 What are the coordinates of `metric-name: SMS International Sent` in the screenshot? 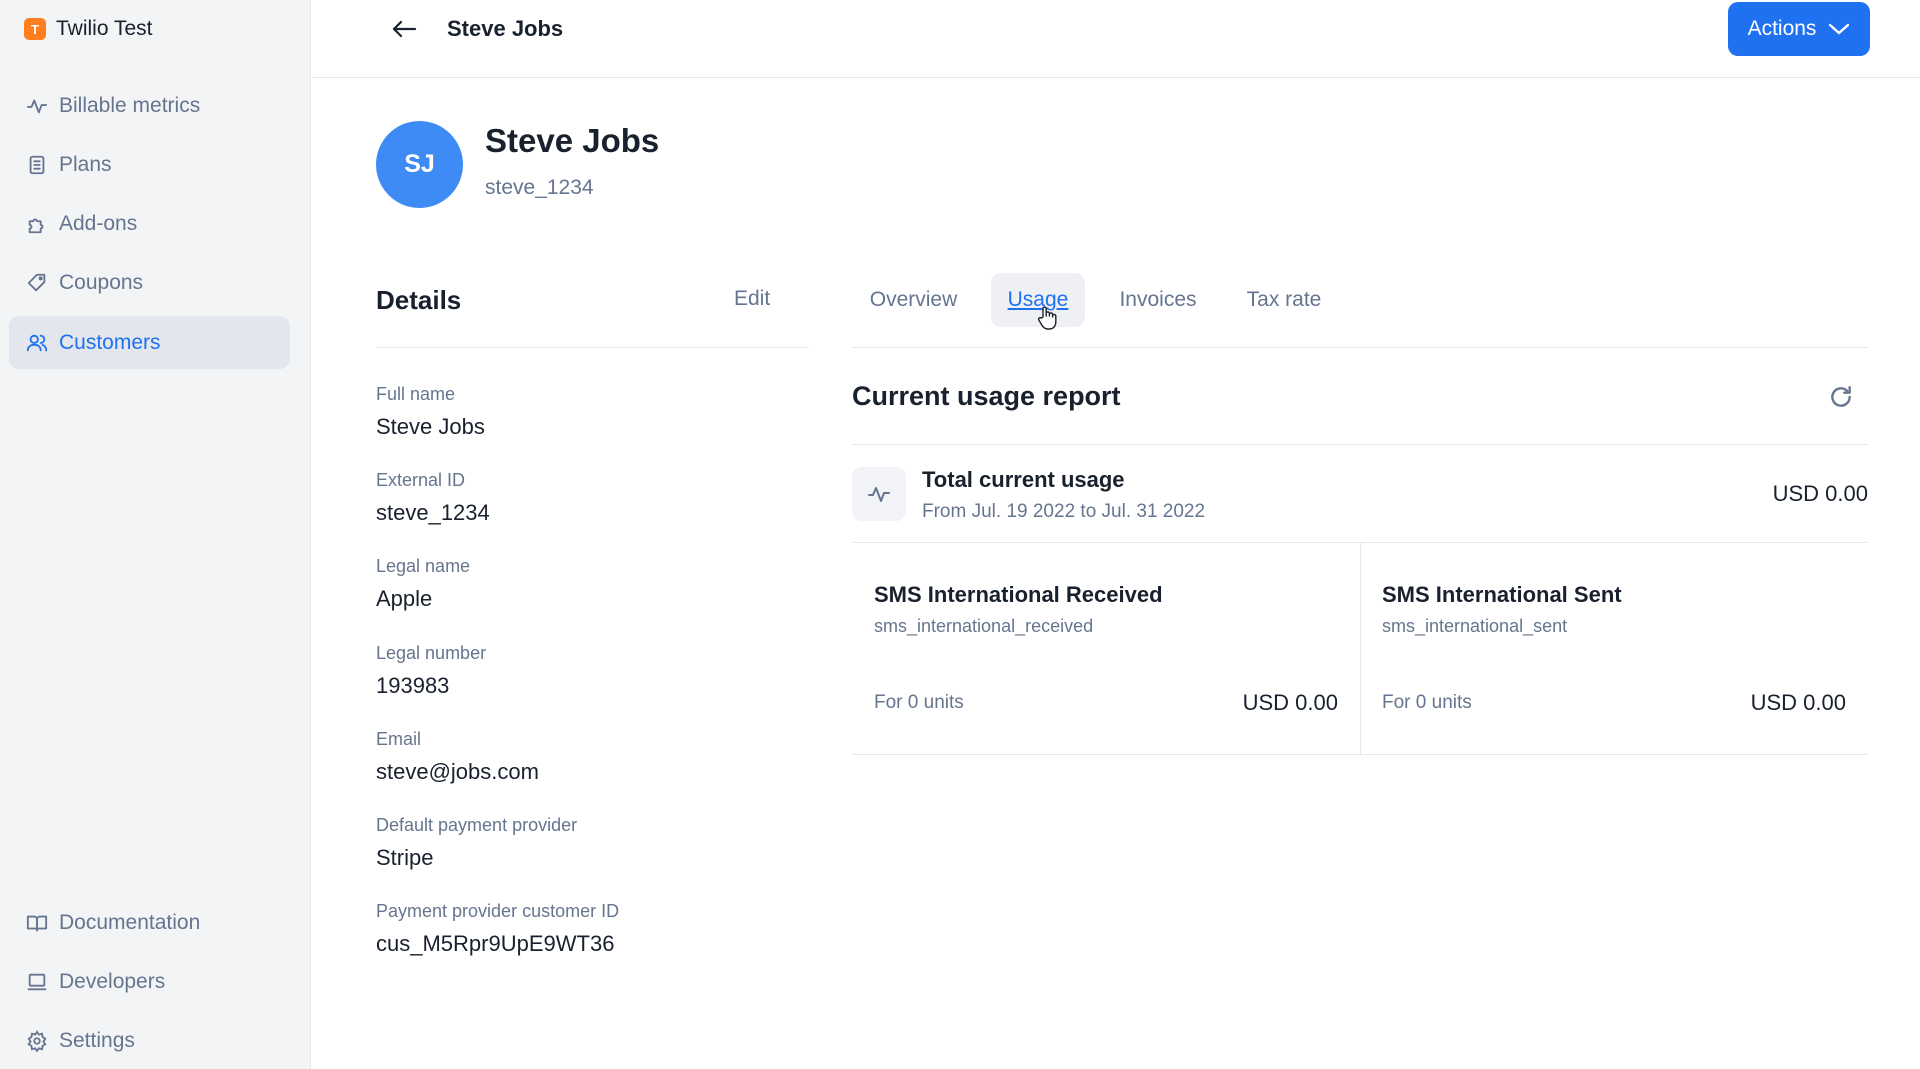 It's located at (1502, 594).